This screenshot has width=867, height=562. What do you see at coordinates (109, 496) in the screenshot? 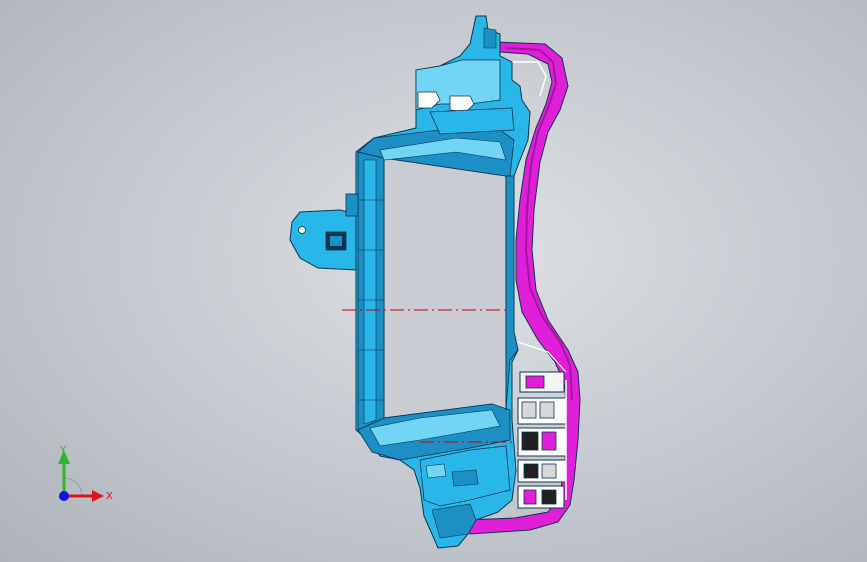
I see `x-axis-label: X` at bounding box center [109, 496].